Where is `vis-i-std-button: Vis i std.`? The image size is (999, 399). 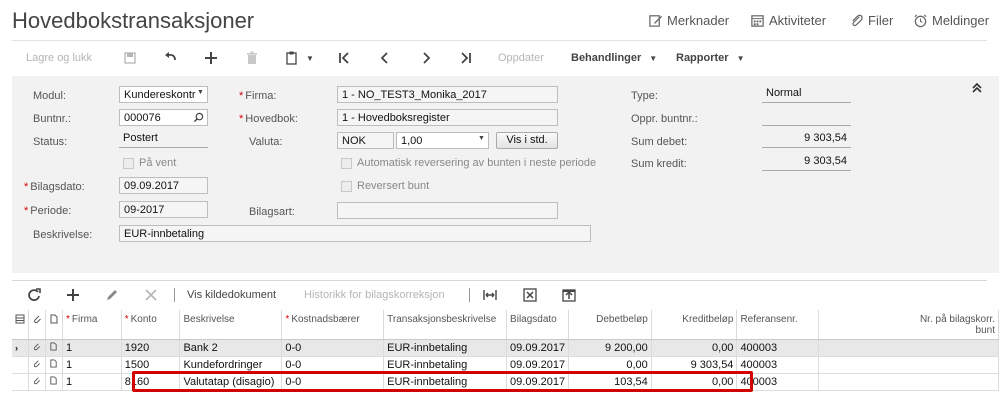 vis-i-std-button: Vis i std. is located at coordinates (527, 140).